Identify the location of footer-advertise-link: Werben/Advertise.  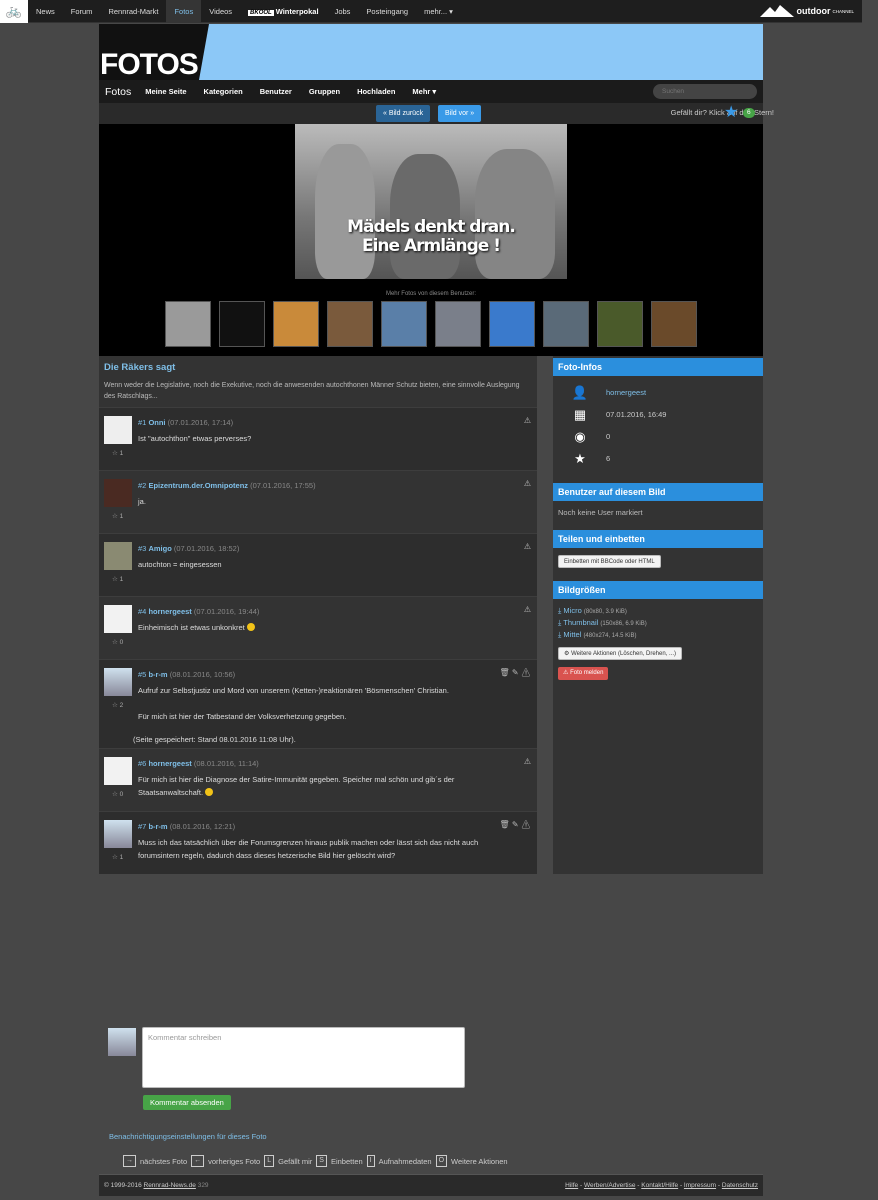
(610, 1185).